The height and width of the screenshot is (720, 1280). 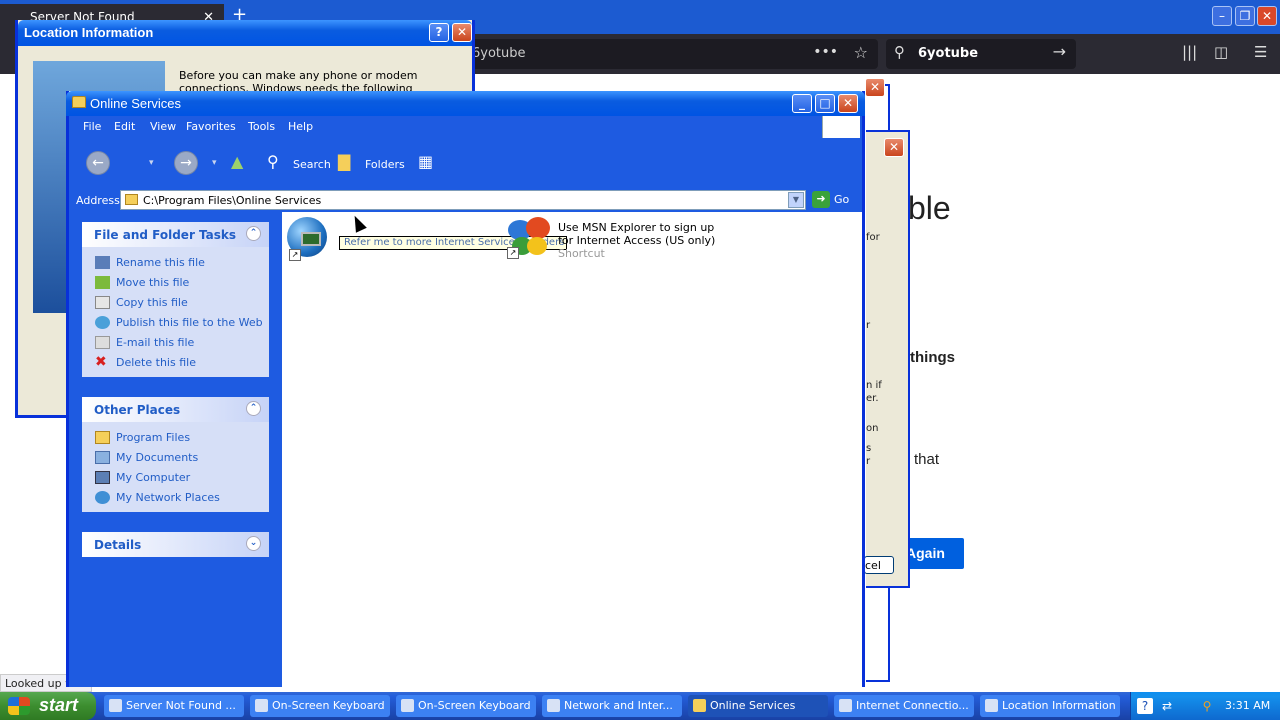 I want to click on email-icon, so click(x=102, y=342).